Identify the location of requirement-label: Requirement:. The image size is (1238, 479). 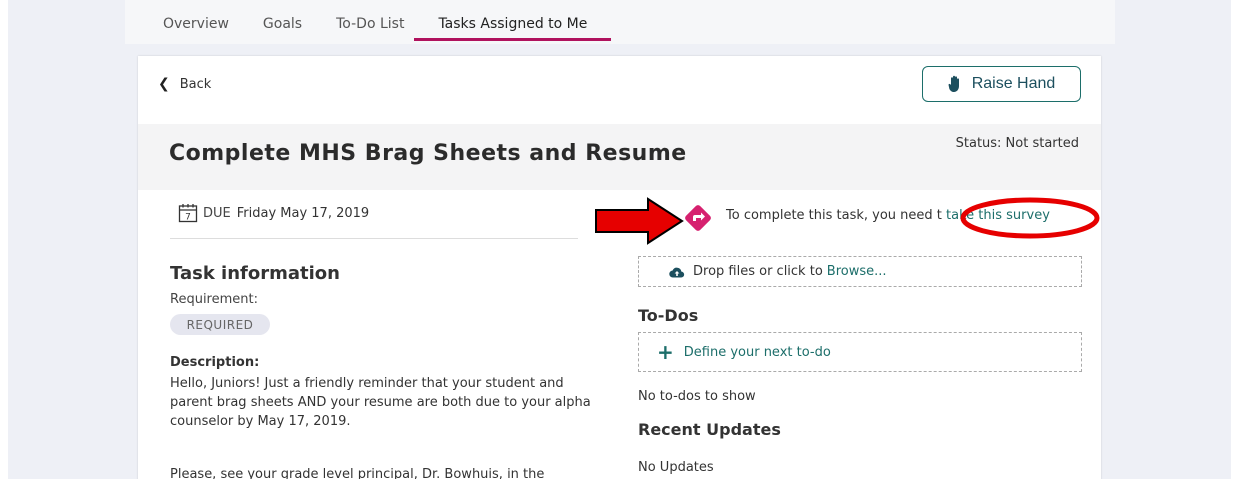
(214, 299).